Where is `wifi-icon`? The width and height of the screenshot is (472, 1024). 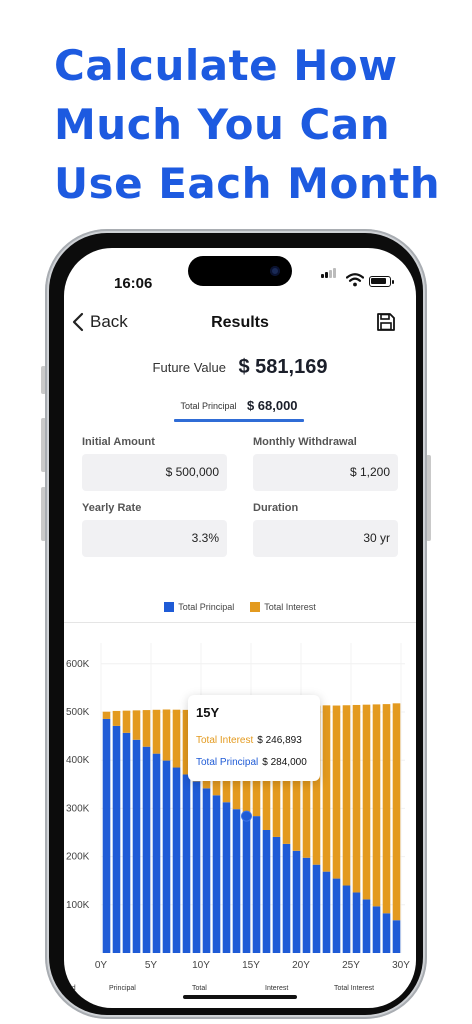 wifi-icon is located at coordinates (355, 280).